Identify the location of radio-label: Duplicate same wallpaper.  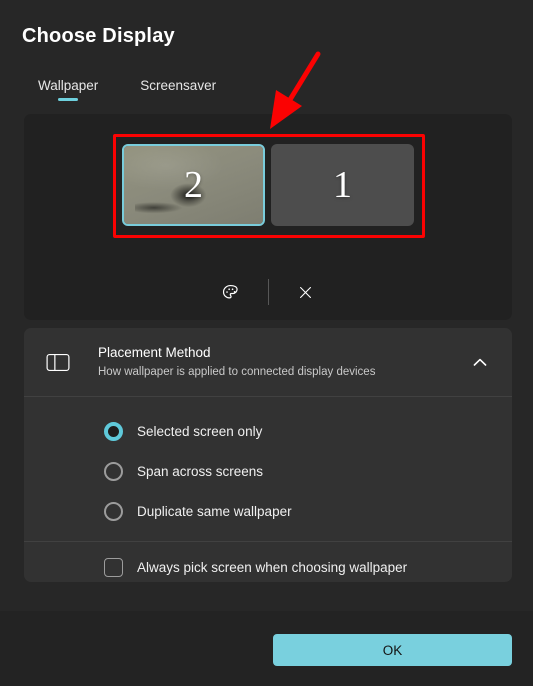
(214, 511).